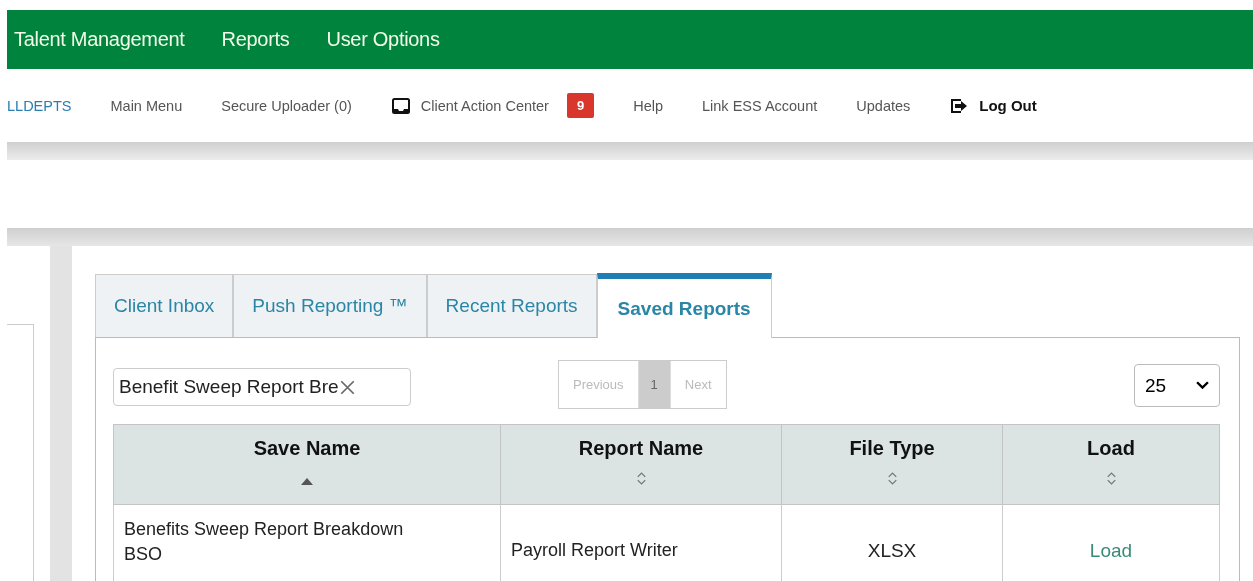  What do you see at coordinates (347, 387) in the screenshot?
I see `clear-icon` at bounding box center [347, 387].